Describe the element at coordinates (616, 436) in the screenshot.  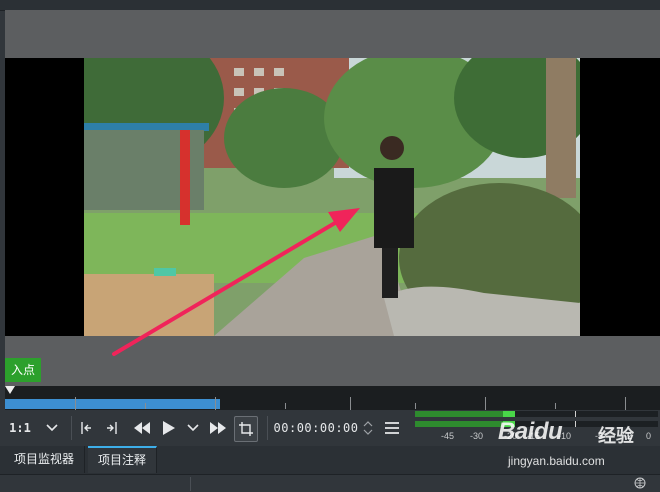
I see `watermark-brand-cn: 经验` at that location.